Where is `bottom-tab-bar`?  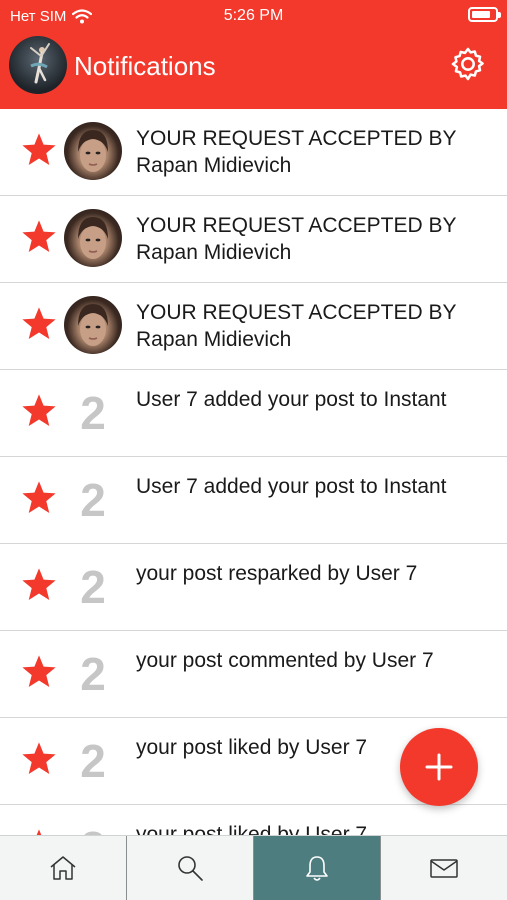
bottom-tab-bar is located at coordinates (253, 867).